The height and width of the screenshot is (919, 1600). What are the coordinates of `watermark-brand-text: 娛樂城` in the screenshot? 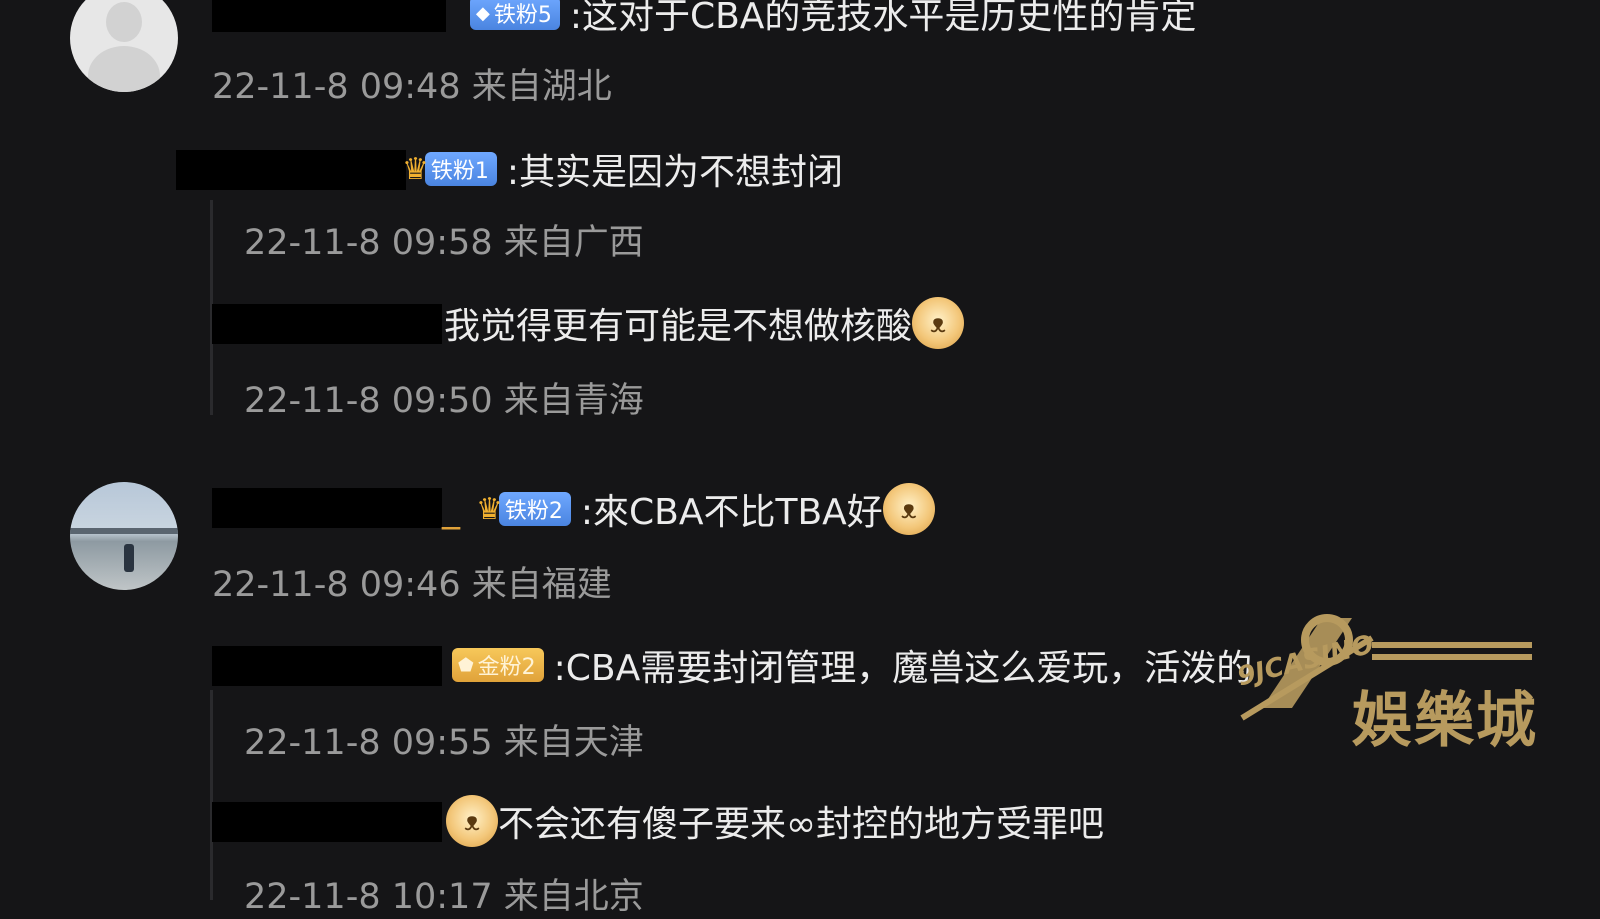 It's located at (1445, 721).